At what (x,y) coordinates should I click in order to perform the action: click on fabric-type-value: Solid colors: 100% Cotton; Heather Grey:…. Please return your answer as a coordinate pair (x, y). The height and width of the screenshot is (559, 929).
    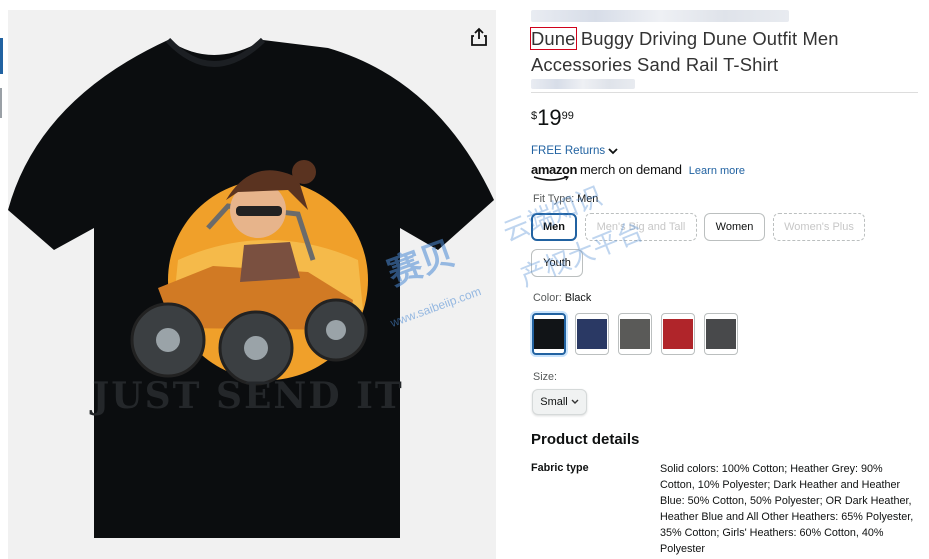
    Looking at the image, I should click on (787, 509).